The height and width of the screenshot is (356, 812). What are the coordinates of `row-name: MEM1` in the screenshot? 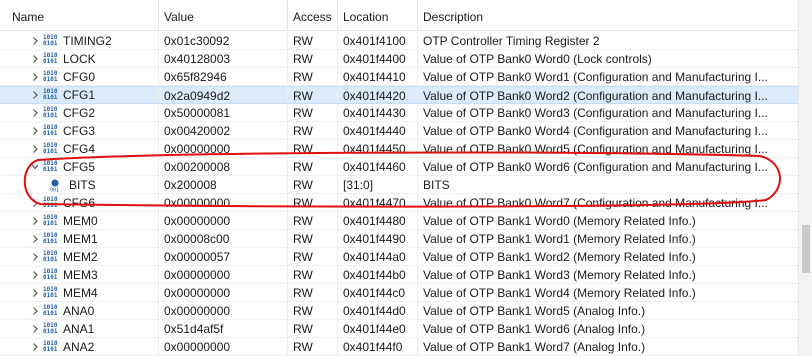 It's located at (80, 238).